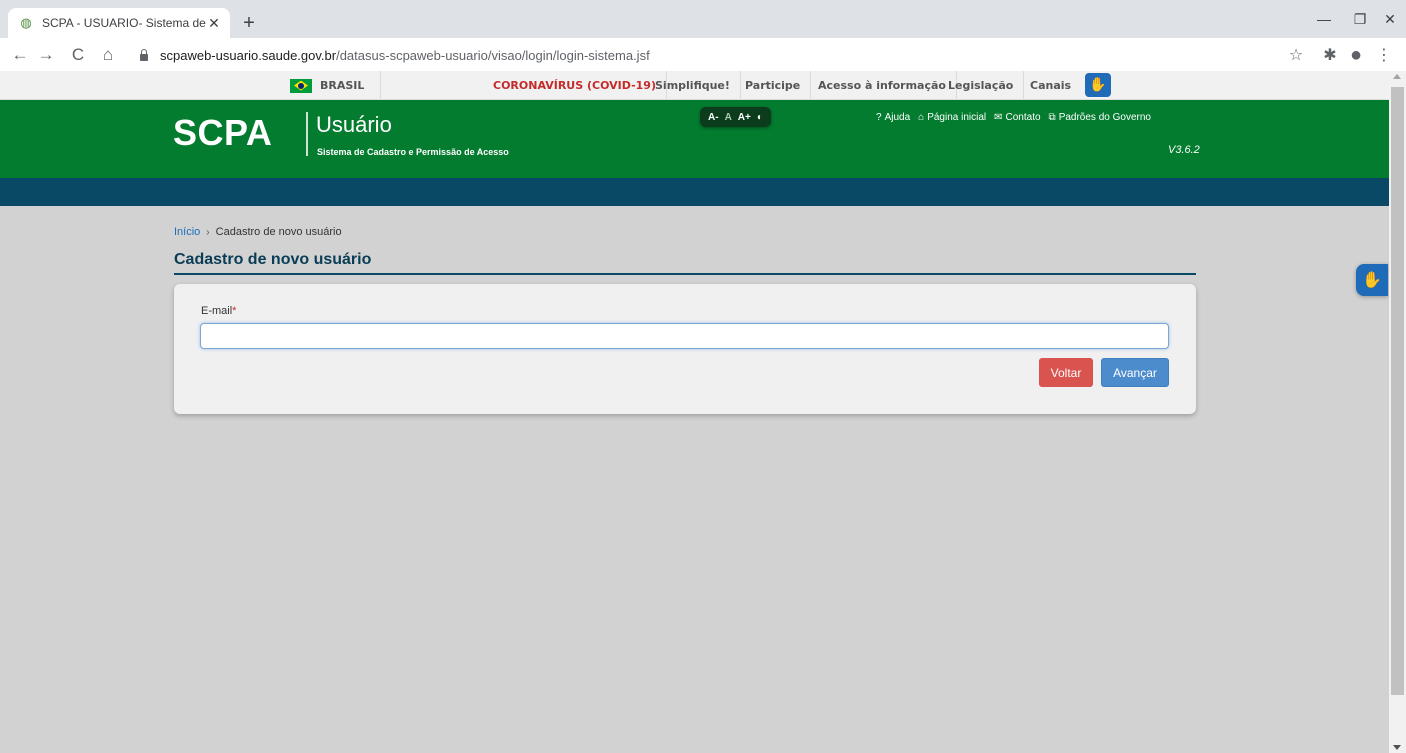 The height and width of the screenshot is (753, 1406). Describe the element at coordinates (1372, 280) in the screenshot. I see `vlibras-widget-icon: ✋` at that location.